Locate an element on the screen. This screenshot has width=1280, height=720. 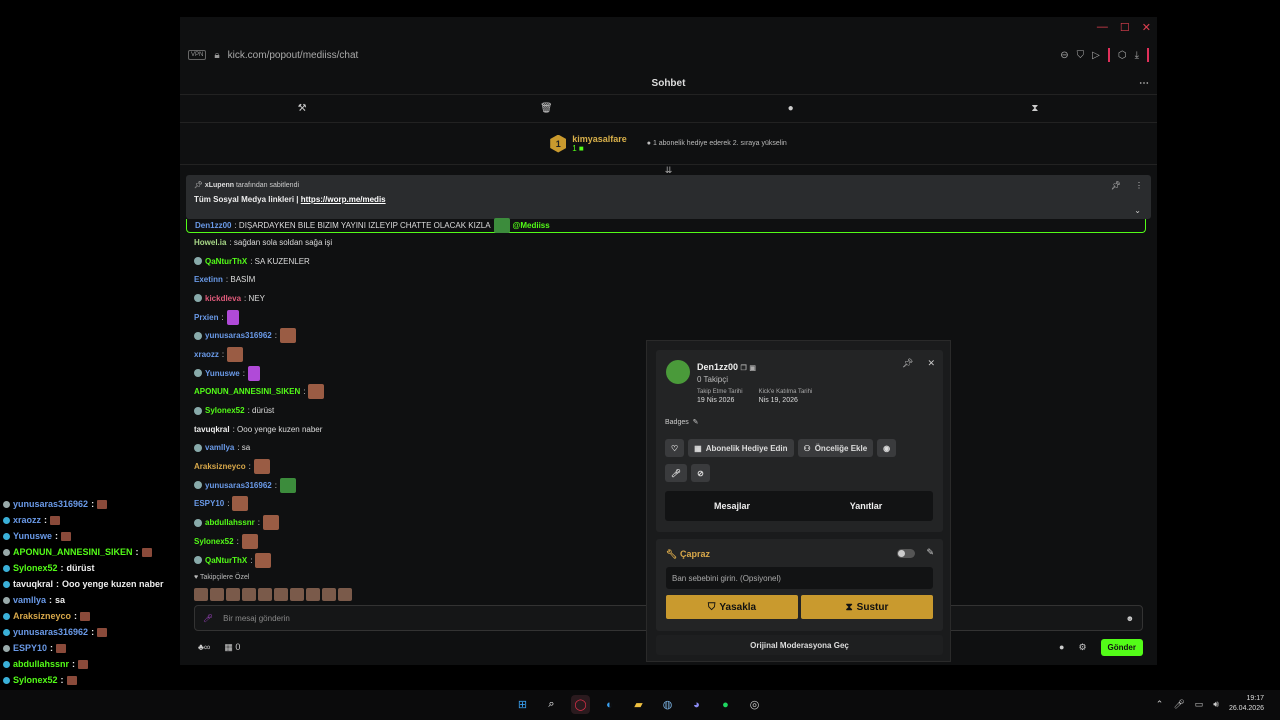
ban-reason-input: Ban sebebini girin. (Opsiyonel) is located at coordinates (799, 578).